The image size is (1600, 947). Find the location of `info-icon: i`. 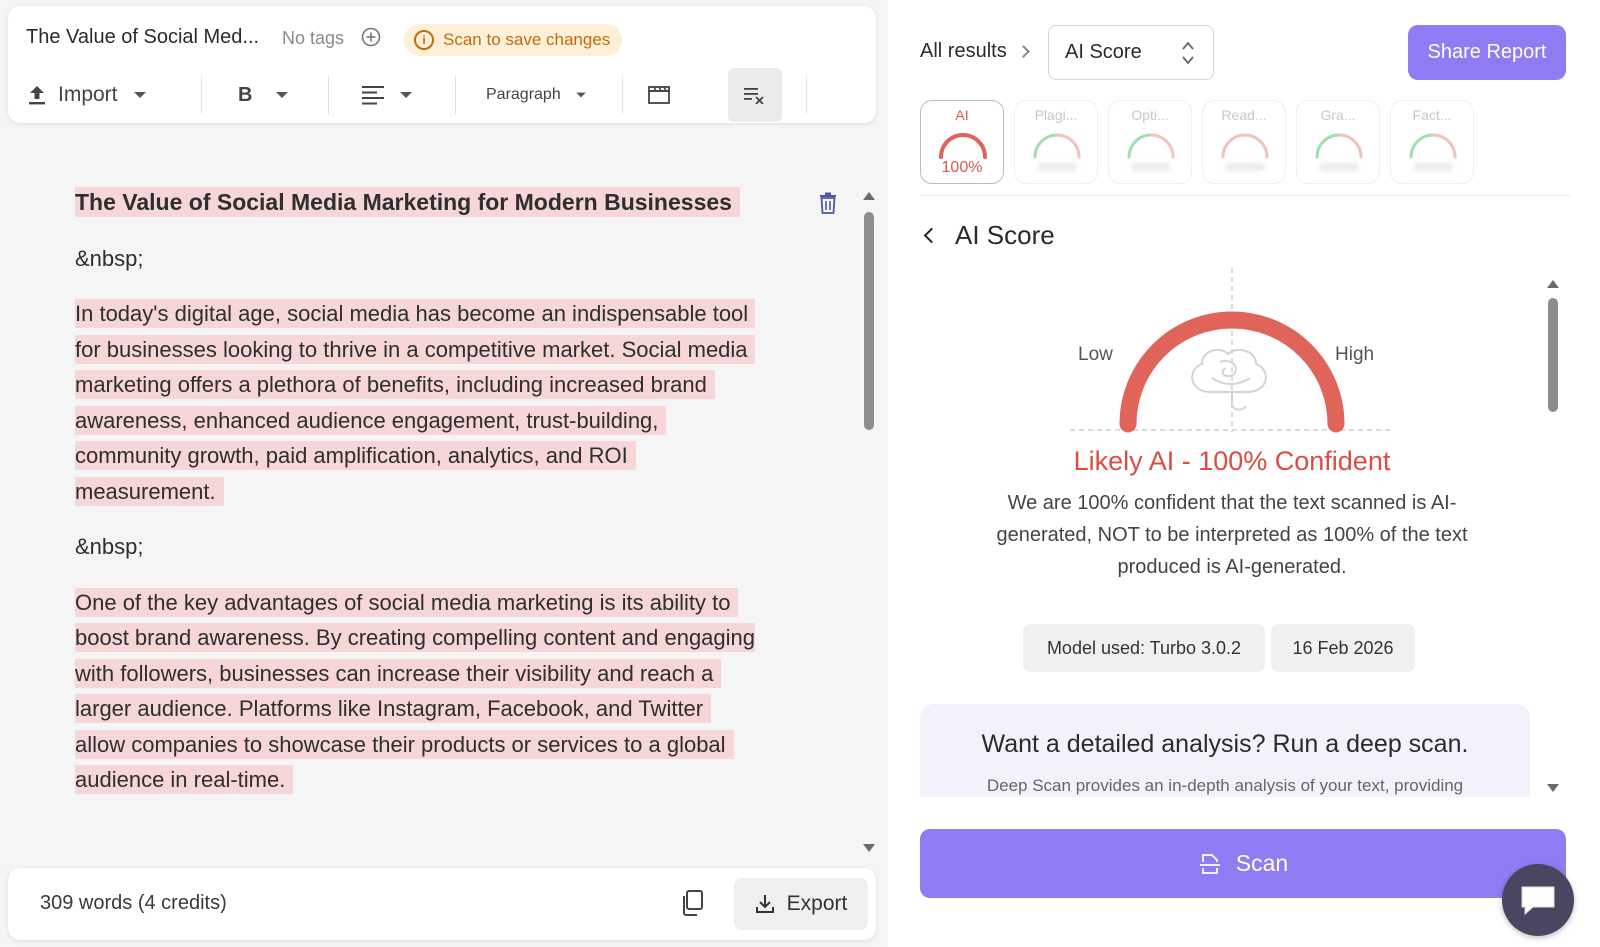

info-icon: i is located at coordinates (424, 40).